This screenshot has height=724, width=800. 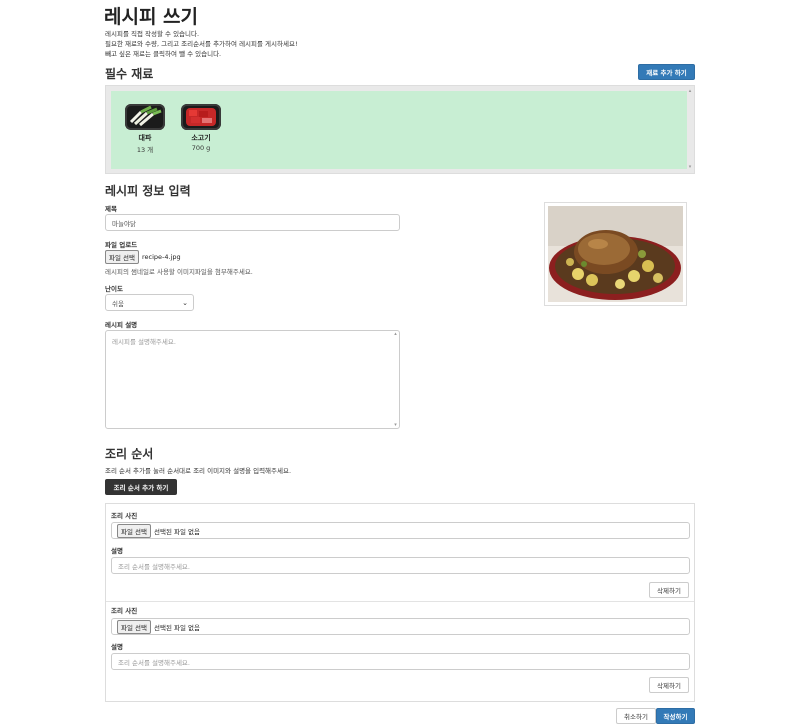 What do you see at coordinates (201, 117) in the screenshot?
I see `beef-icon` at bounding box center [201, 117].